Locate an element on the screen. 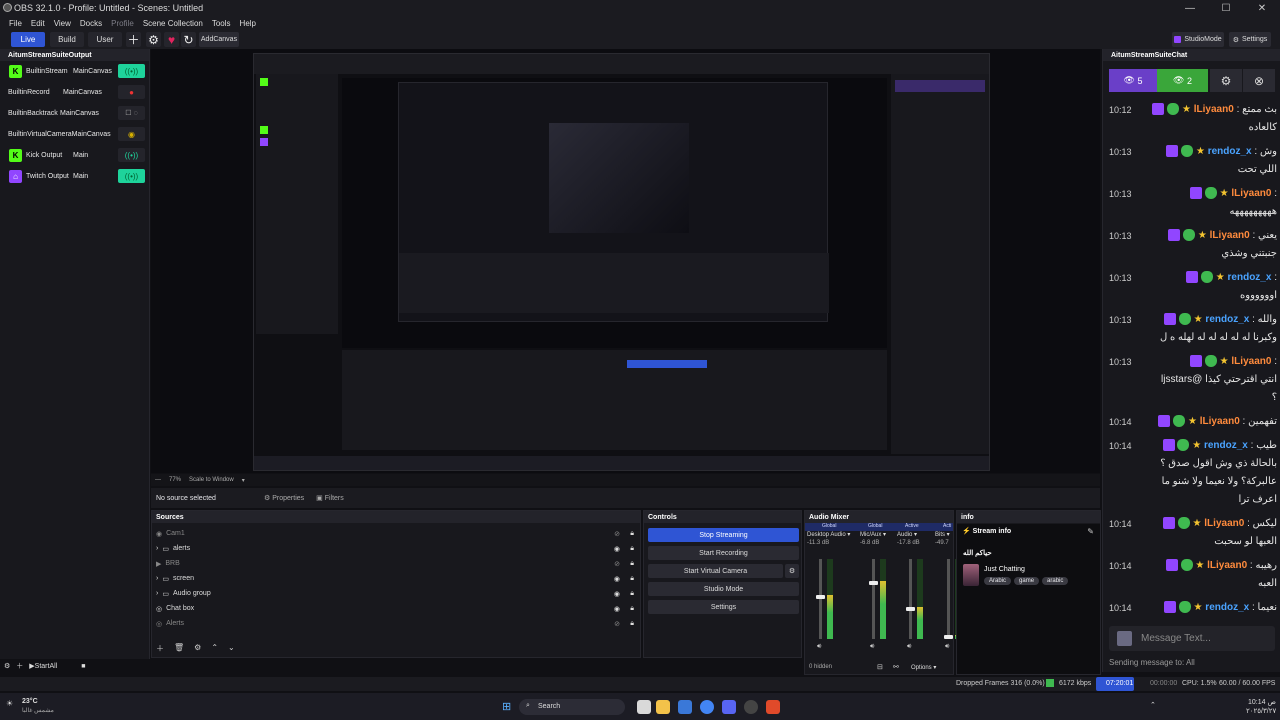 The height and width of the screenshot is (720, 1280). edit-icon: ✎ is located at coordinates (1090, 531).